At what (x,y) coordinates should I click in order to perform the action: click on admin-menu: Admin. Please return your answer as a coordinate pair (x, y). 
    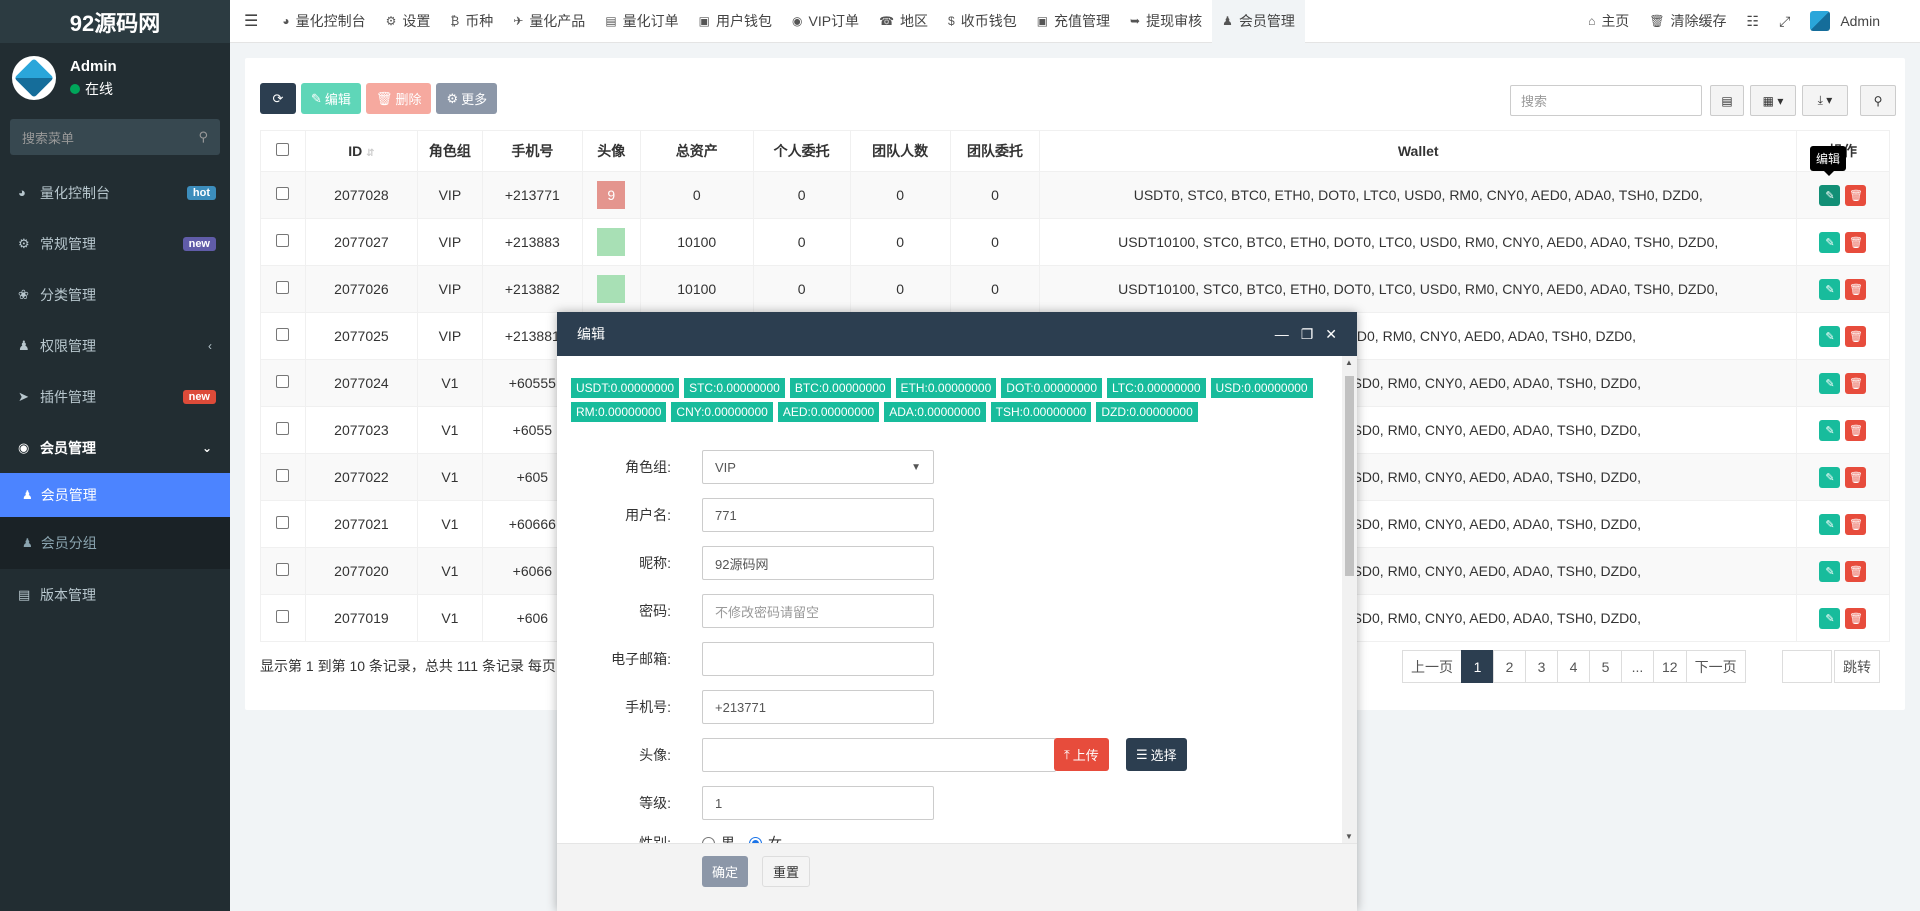
    Looking at the image, I should click on (1860, 21).